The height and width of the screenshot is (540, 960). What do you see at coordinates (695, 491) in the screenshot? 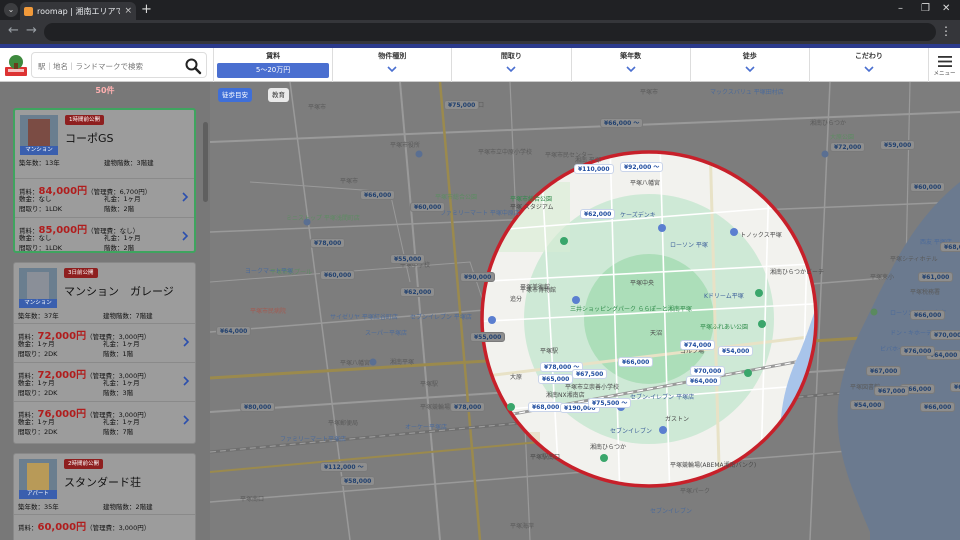
I see `map-label: 平塚パーク` at bounding box center [695, 491].